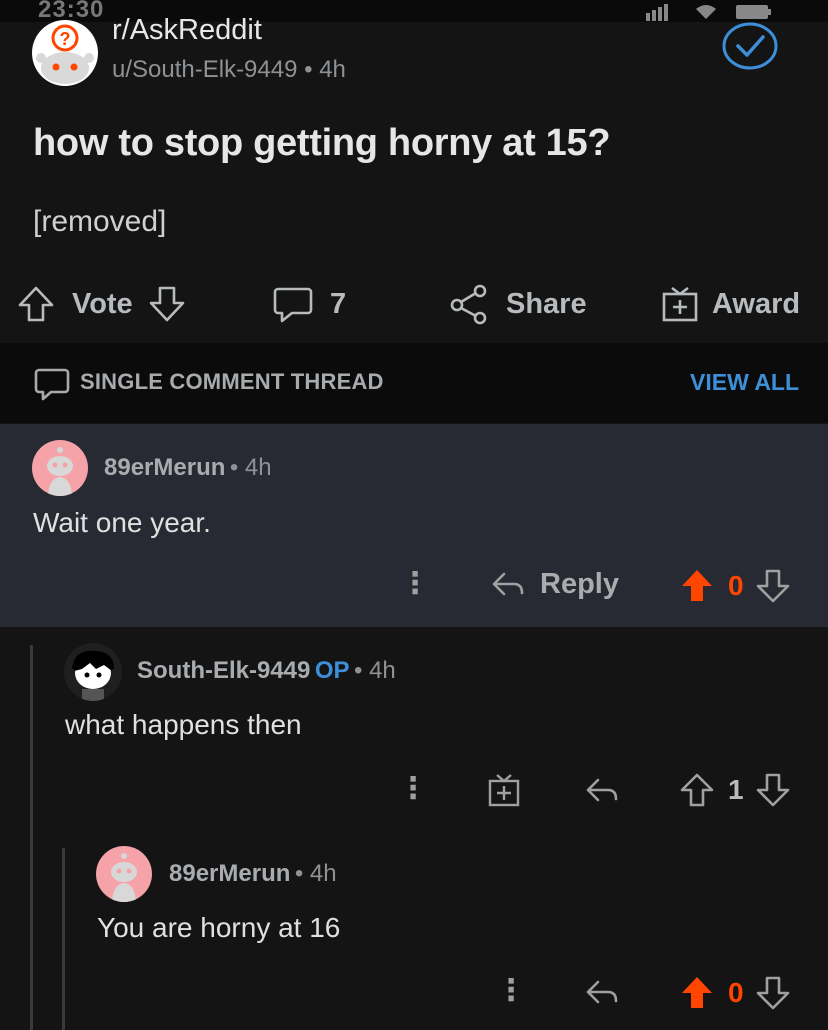 Image resolution: width=828 pixels, height=1030 pixels. I want to click on status-icons, so click(716, 12).